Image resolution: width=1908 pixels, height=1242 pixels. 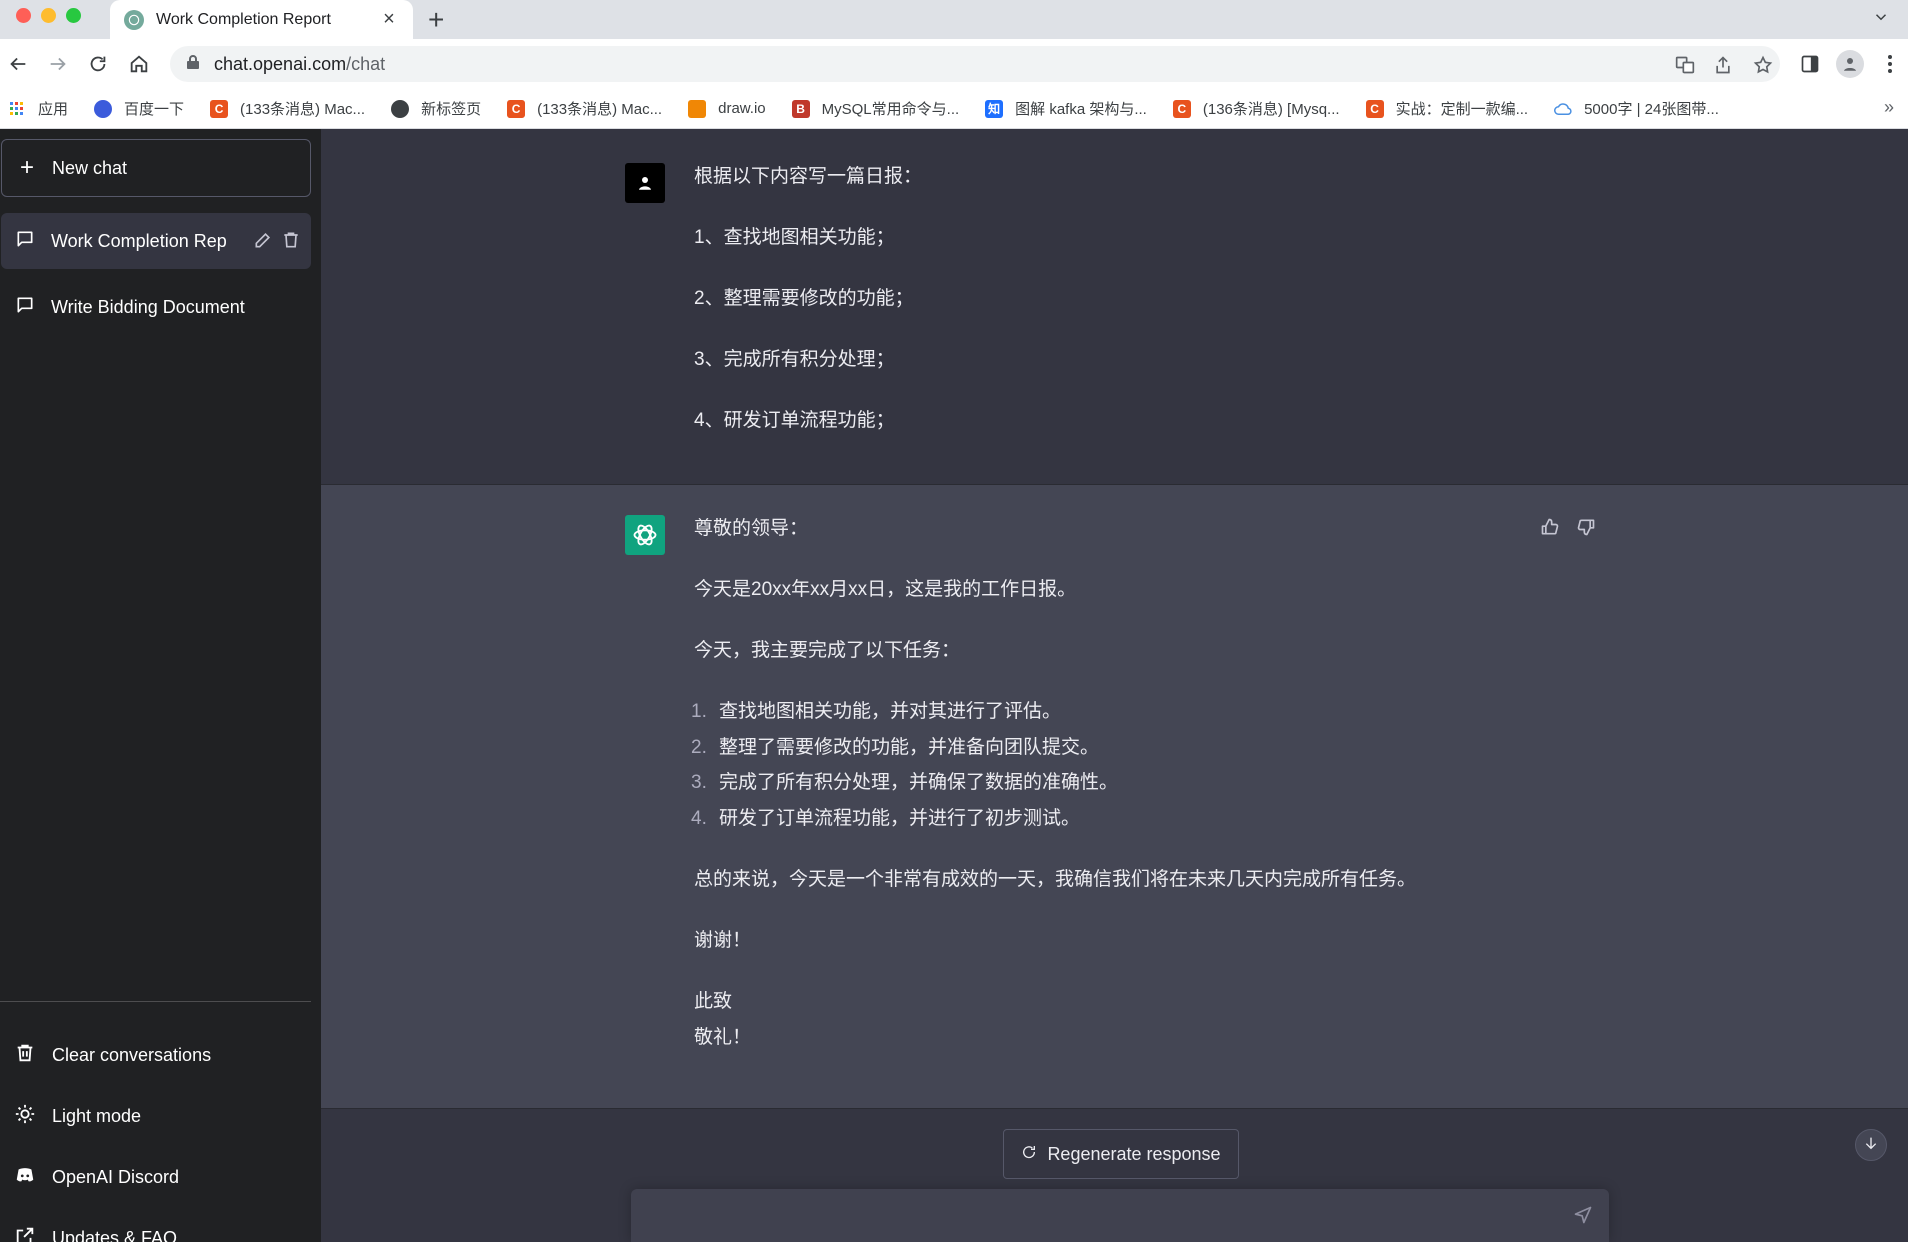 What do you see at coordinates (58, 64) in the screenshot?
I see `forward-arrow-icon` at bounding box center [58, 64].